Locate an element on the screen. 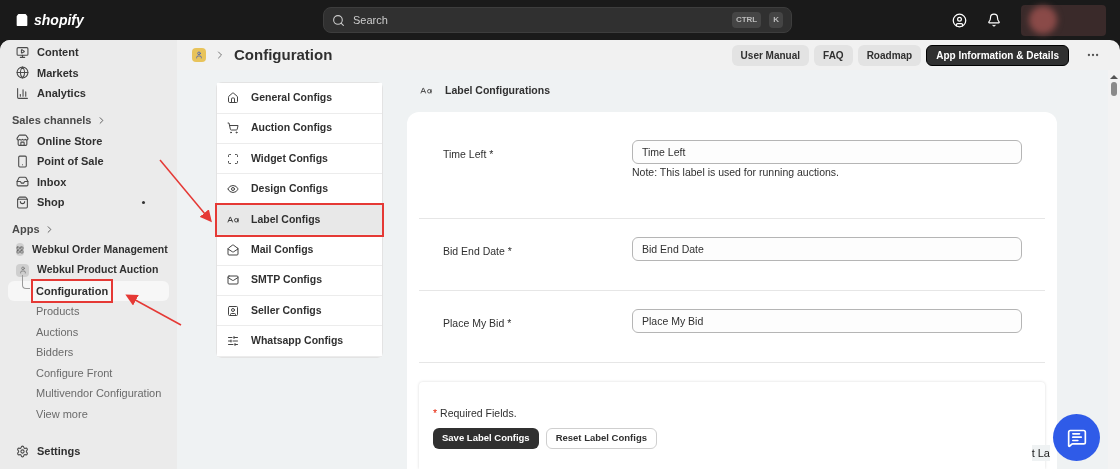  section-heading: Sales channels is located at coordinates (52, 120).